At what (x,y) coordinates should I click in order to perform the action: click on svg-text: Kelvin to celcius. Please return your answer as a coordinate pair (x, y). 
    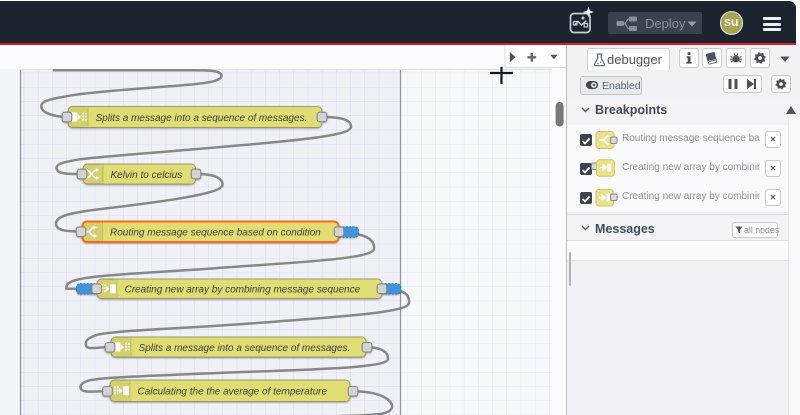
    Looking at the image, I should click on (147, 175).